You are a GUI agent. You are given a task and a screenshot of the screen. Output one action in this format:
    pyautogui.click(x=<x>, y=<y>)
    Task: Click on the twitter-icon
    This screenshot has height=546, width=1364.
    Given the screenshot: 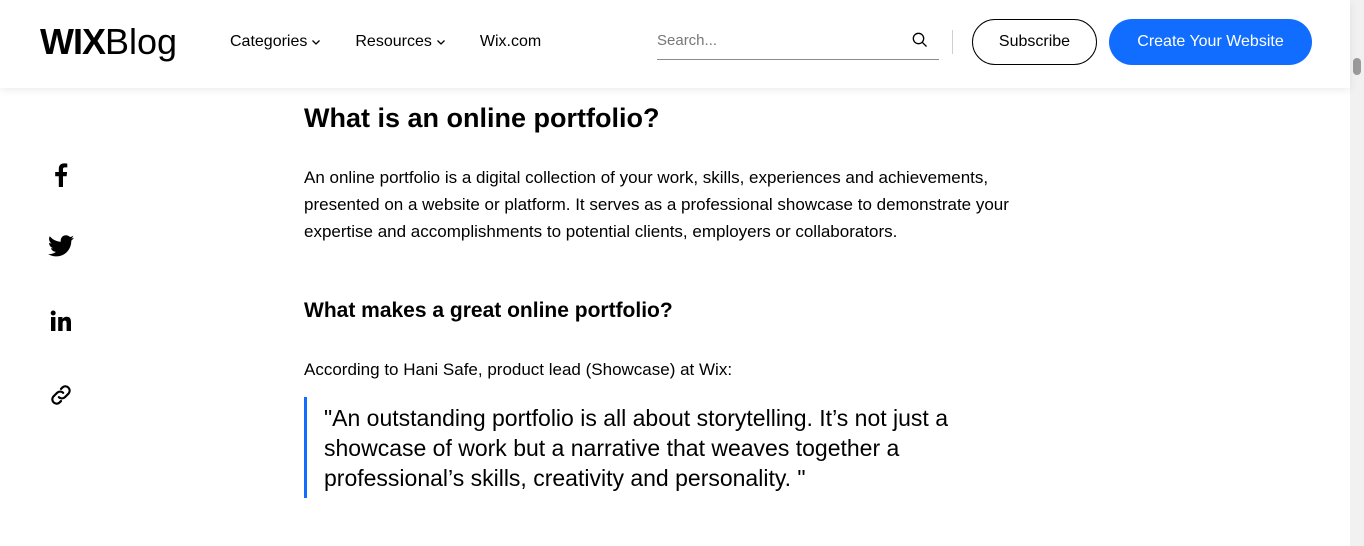 What is the action you would take?
    pyautogui.click(x=61, y=246)
    